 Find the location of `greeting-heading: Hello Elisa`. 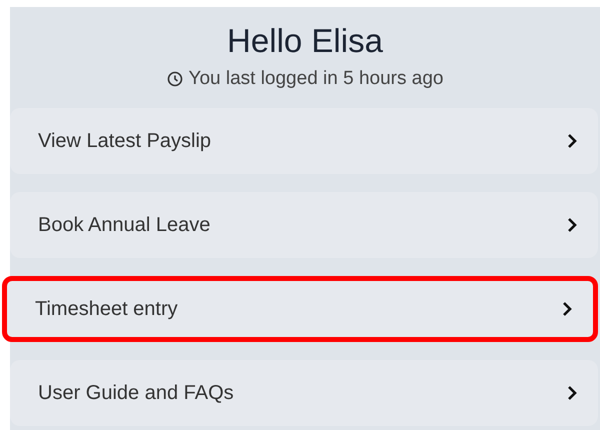

greeting-heading: Hello Elisa is located at coordinates (305, 41).